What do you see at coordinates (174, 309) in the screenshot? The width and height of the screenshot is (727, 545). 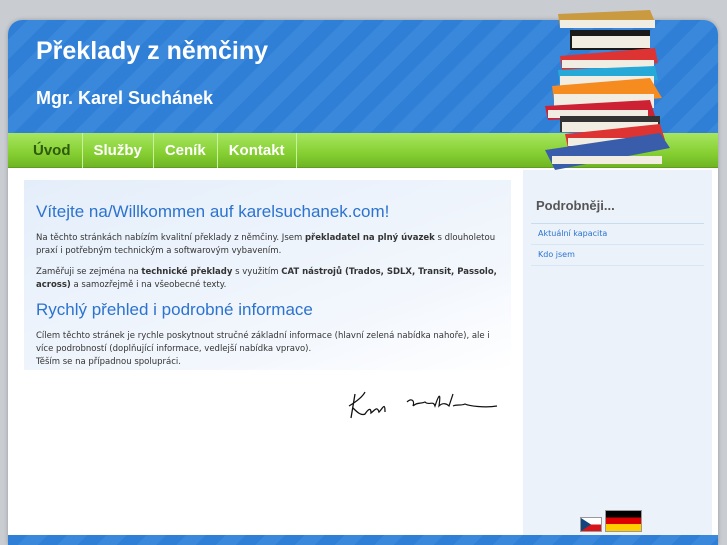 I see `overview-heading: Rychlý přehled i podrobné informace` at bounding box center [174, 309].